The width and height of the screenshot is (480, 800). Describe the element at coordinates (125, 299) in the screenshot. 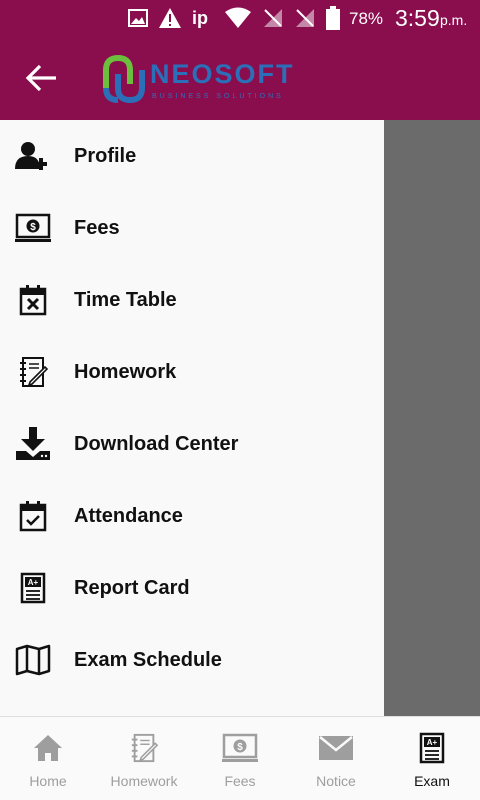

I see `drawer-item-label: Time Table` at that location.